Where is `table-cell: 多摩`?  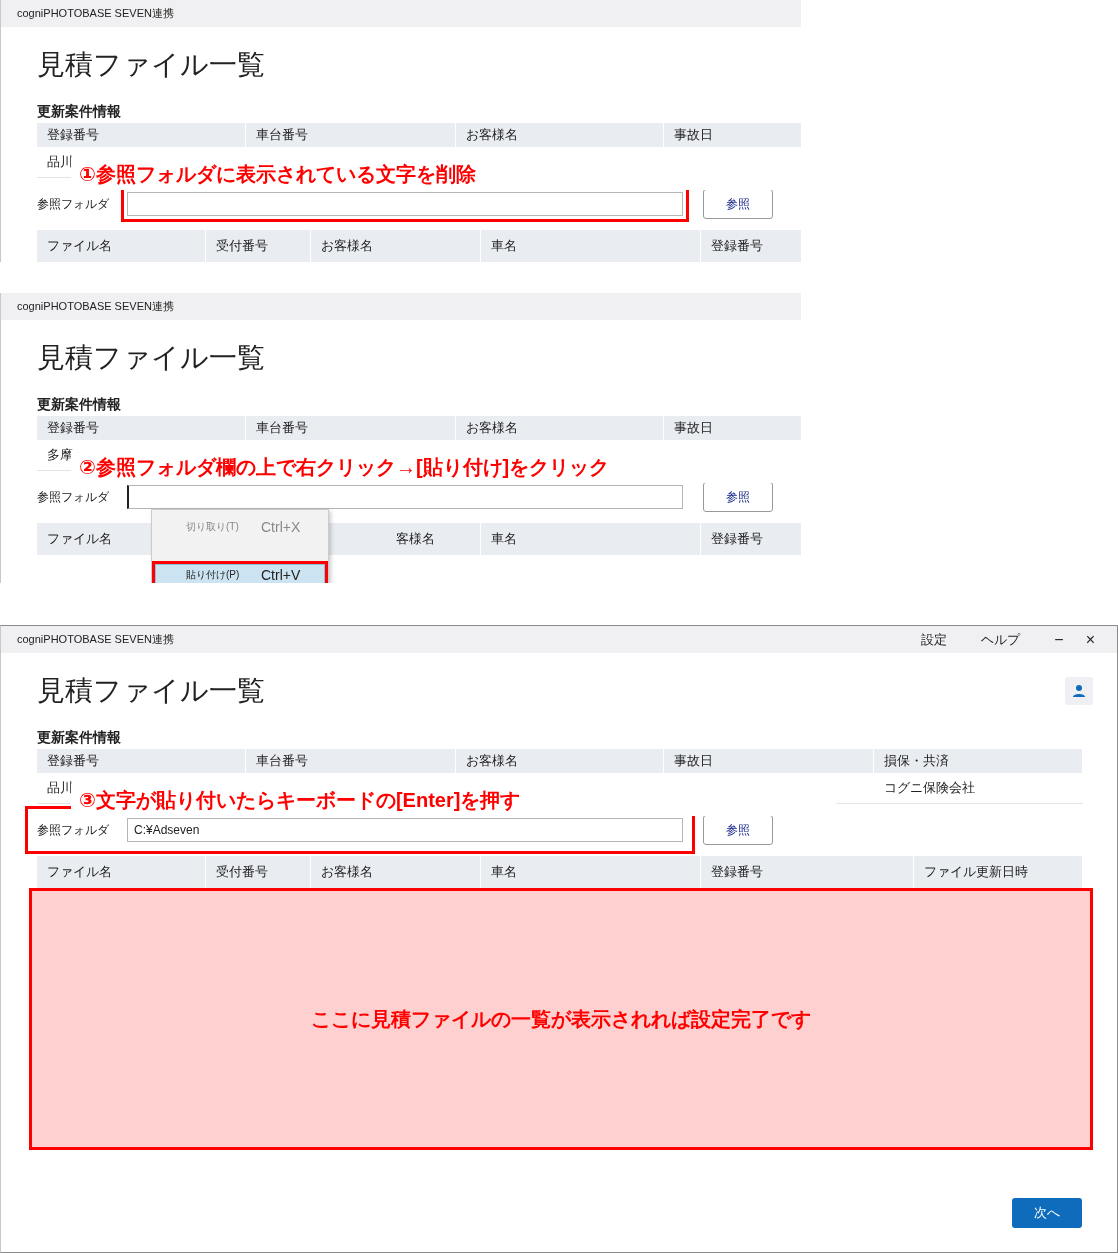 table-cell: 多摩 is located at coordinates (60, 455).